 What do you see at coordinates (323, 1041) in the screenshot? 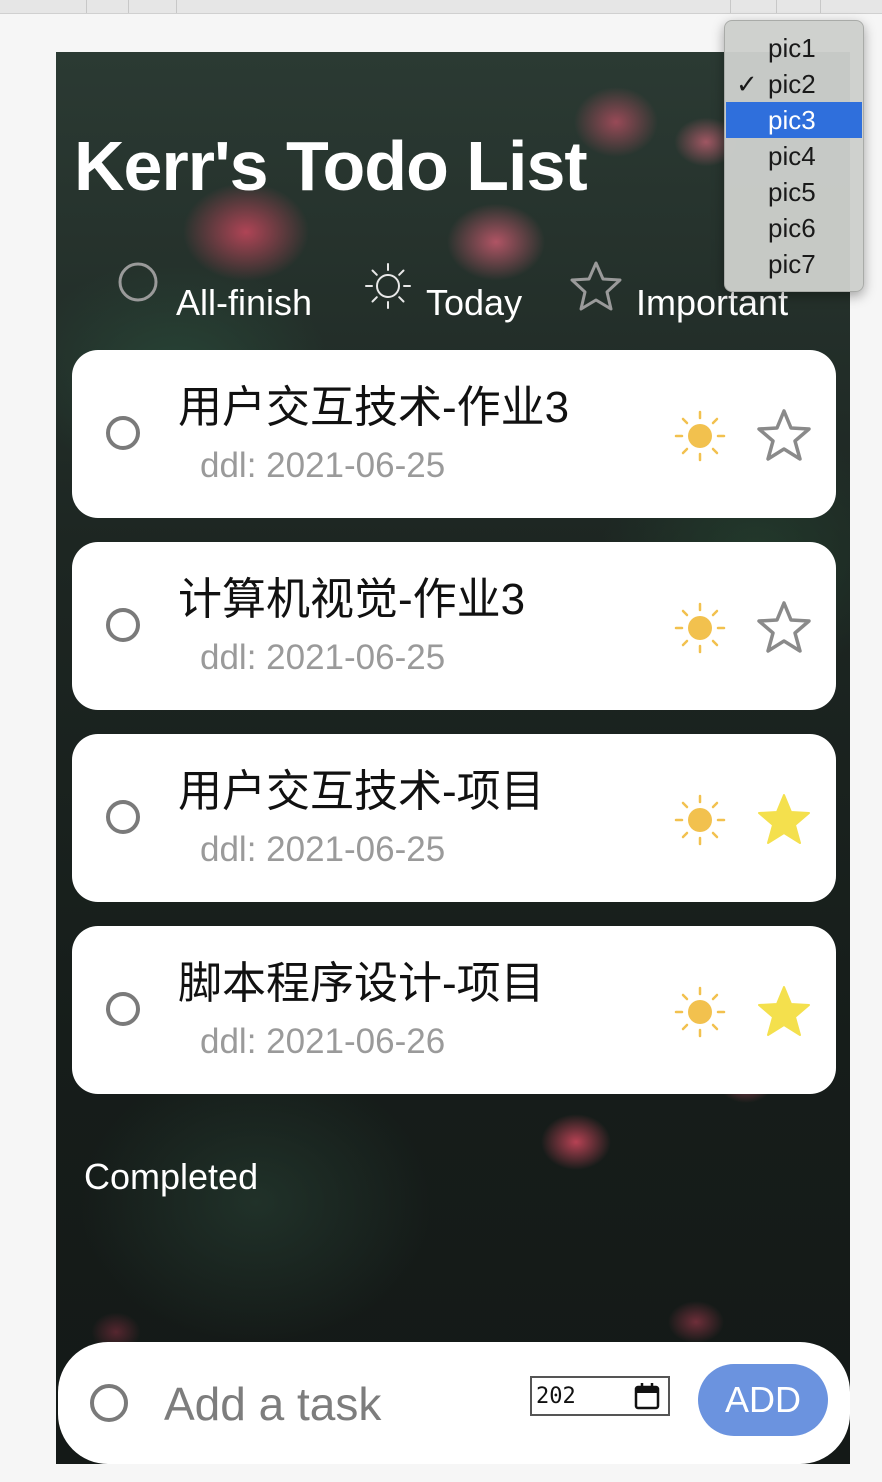
I see `task-deadline: ddl: 2021-06-26` at bounding box center [323, 1041].